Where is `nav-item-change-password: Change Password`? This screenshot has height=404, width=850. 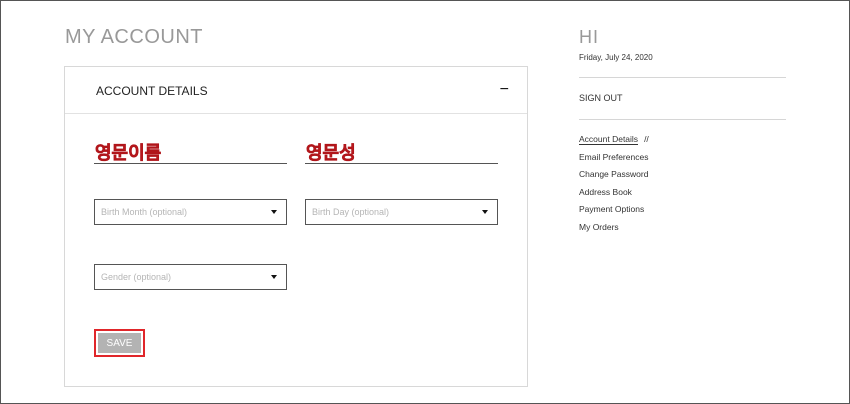
nav-item-change-password: Change Password is located at coordinates (614, 178).